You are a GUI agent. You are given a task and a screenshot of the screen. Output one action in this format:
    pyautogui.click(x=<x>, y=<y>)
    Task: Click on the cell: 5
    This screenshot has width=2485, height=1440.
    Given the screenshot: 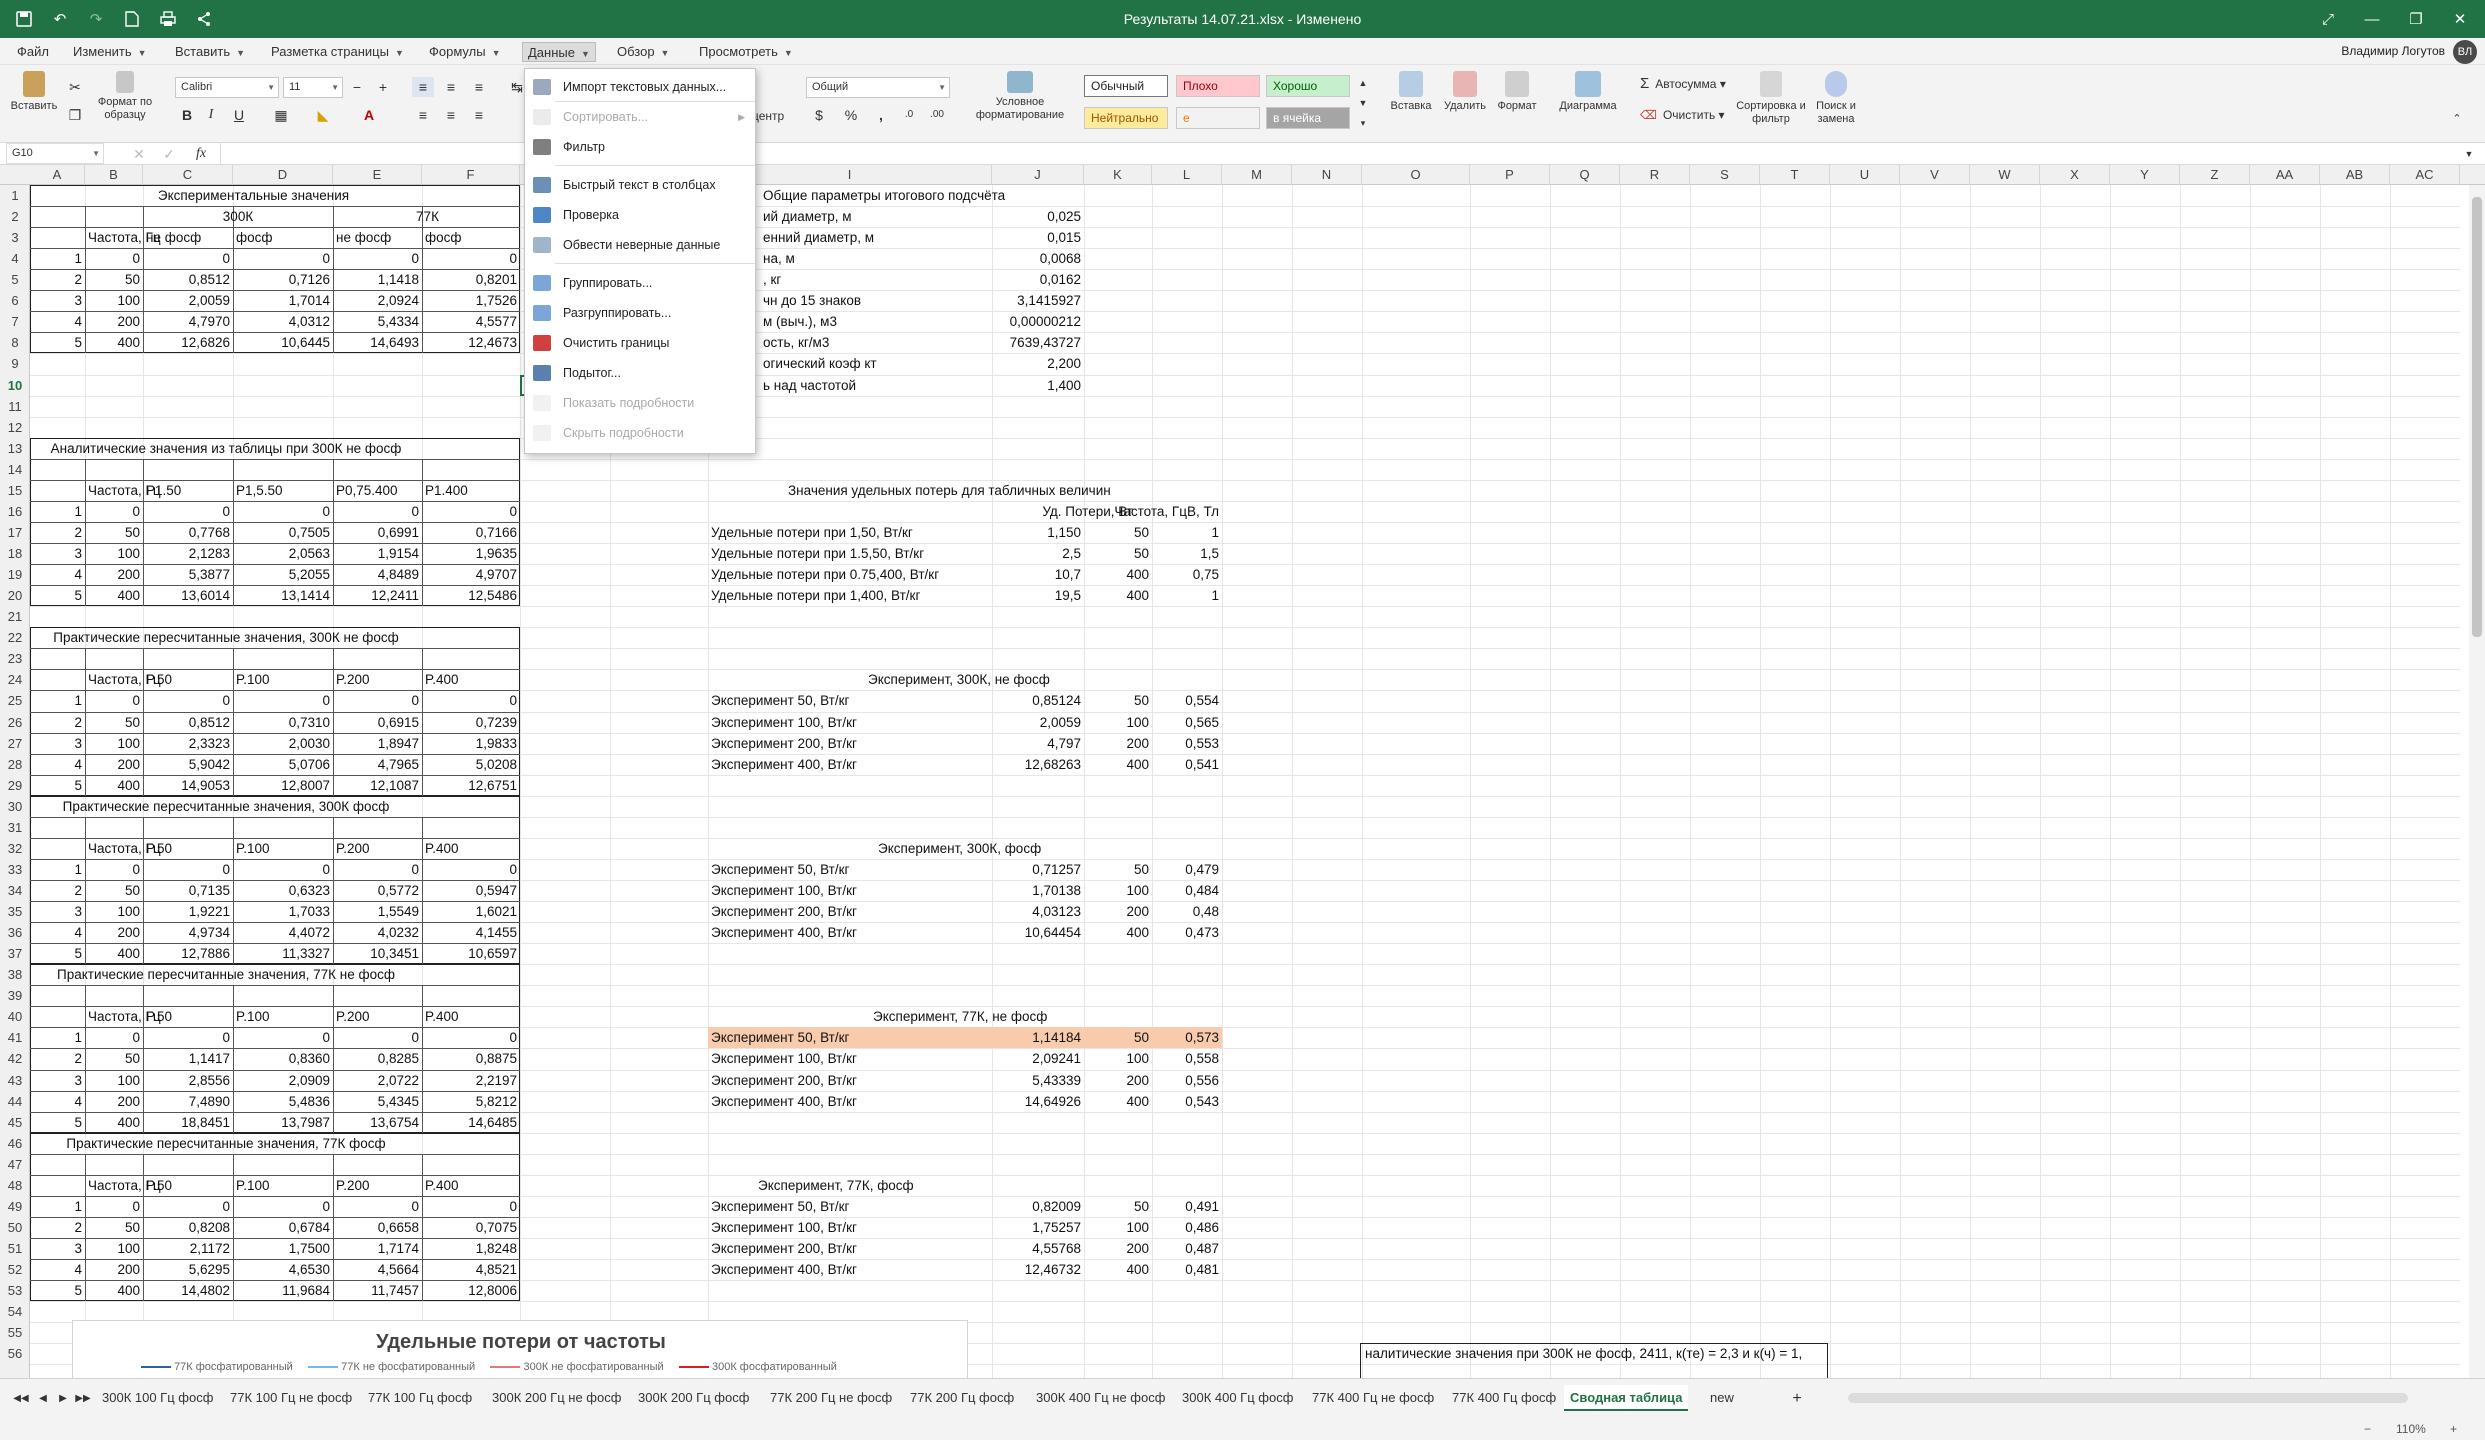 What is the action you would take?
    pyautogui.click(x=57, y=1290)
    